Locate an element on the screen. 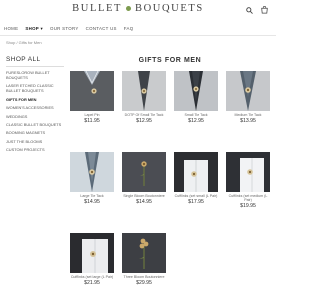 This screenshot has height=300, width=320. product-card: Large Tie Tack $14.95 is located at coordinates (92, 178).